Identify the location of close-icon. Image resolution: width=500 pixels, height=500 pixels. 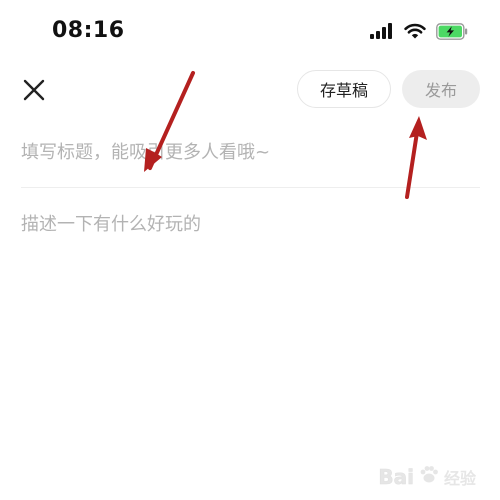
(34, 90).